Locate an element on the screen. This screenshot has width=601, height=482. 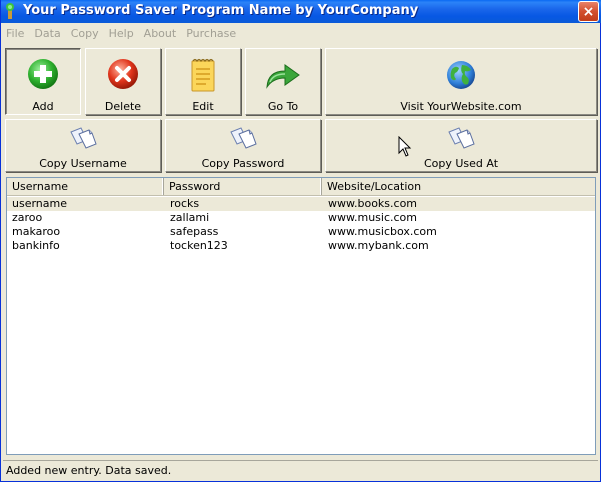
menu-bar: File Data Copy Help About Purchase is located at coordinates (300, 33).